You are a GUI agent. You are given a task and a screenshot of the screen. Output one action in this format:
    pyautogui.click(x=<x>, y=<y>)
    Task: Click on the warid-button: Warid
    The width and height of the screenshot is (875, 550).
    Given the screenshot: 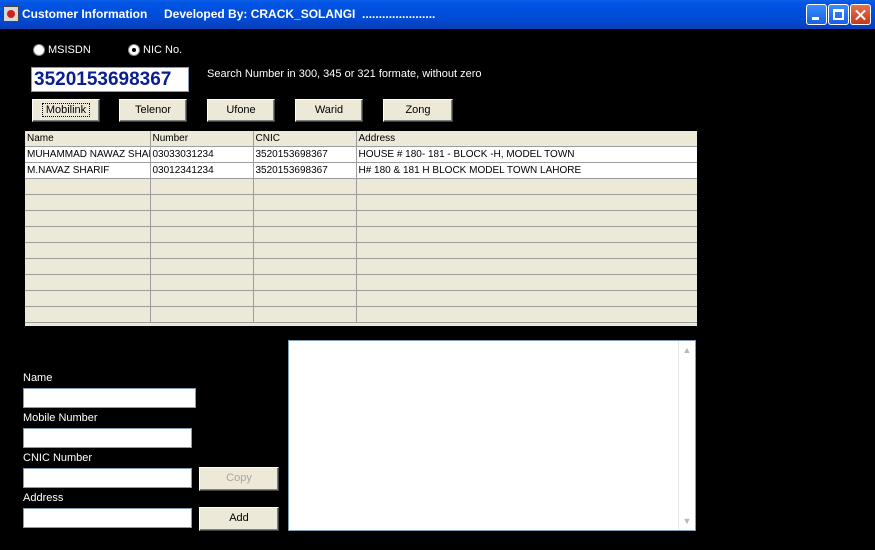 What is the action you would take?
    pyautogui.click(x=329, y=110)
    